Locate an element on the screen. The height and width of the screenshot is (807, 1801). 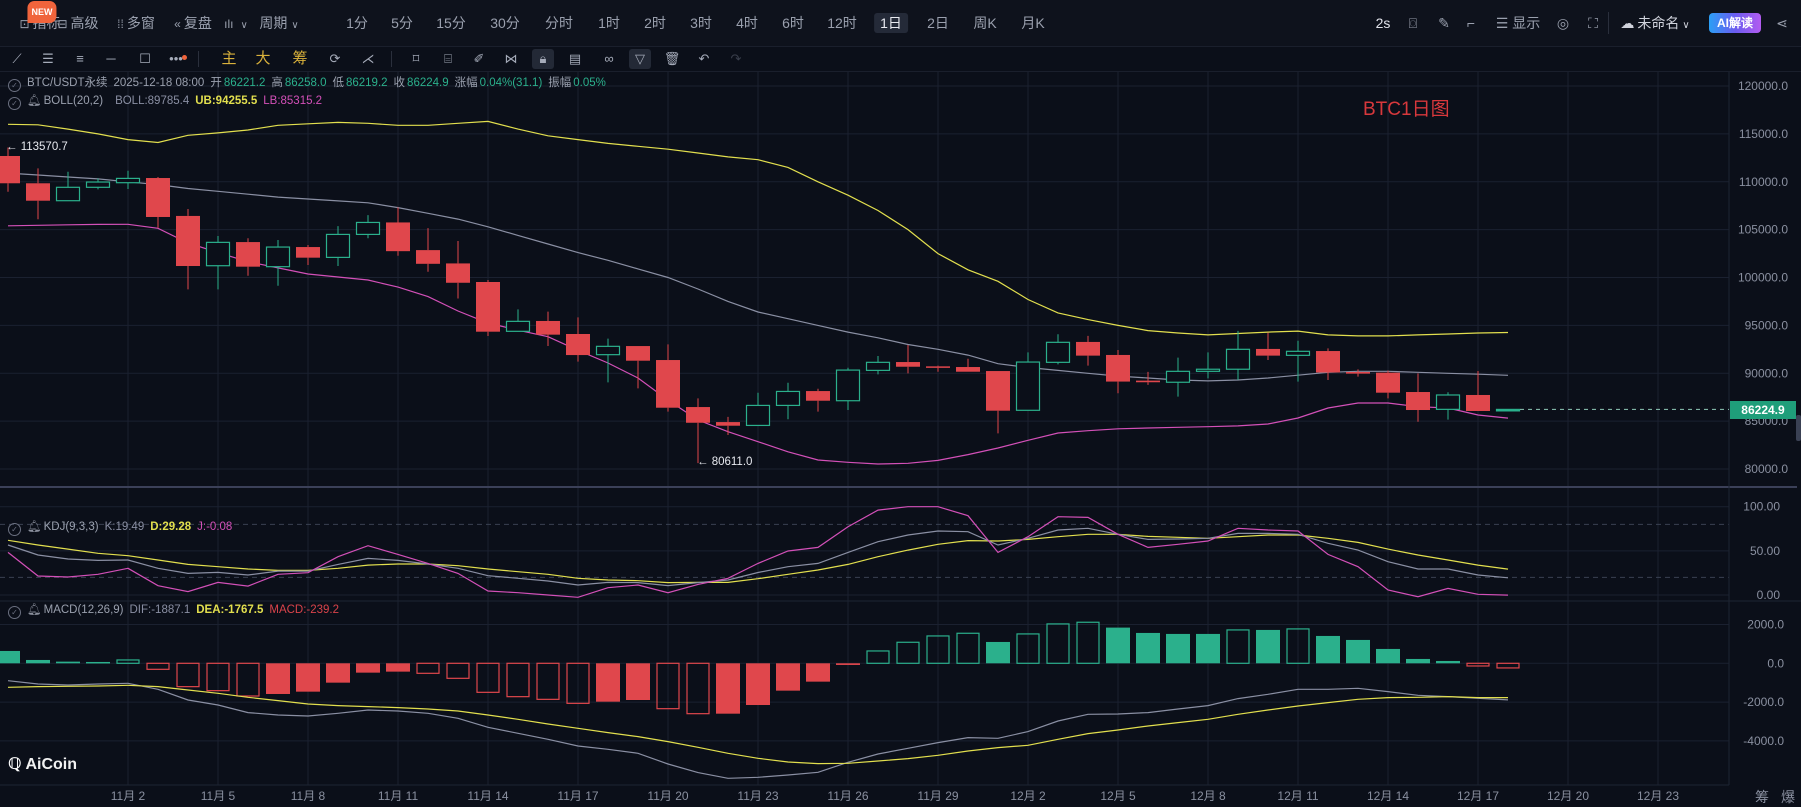
kdj-tick-label: 0.00 is located at coordinates (1769, 595).